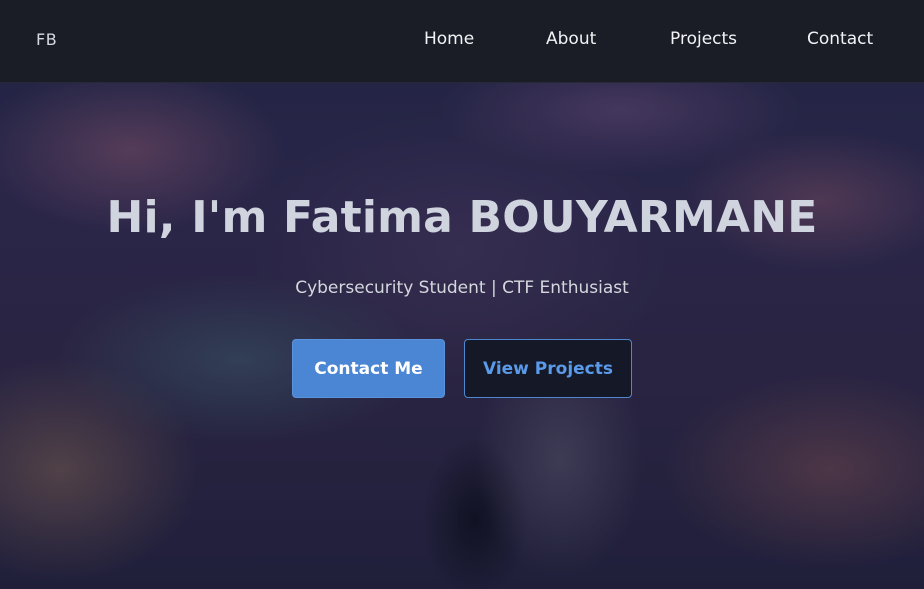 The height and width of the screenshot is (589, 924). What do you see at coordinates (548, 368) in the screenshot?
I see `view-projects-button: View Projects` at bounding box center [548, 368].